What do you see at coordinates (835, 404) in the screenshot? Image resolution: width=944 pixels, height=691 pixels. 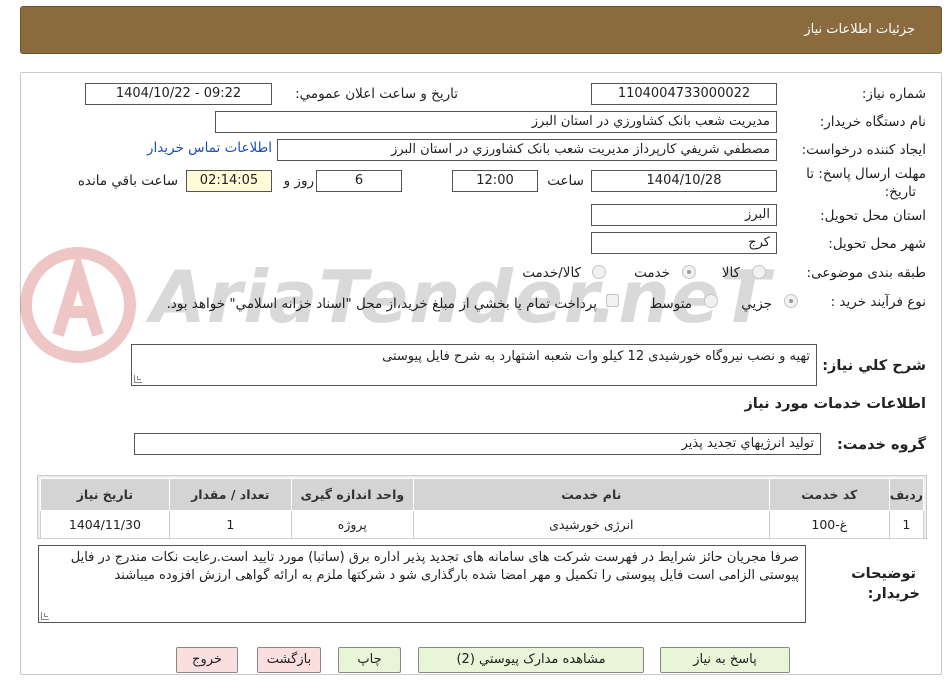 I see `services-heading: اطلاعات خدمات مورد نياز` at bounding box center [835, 404].